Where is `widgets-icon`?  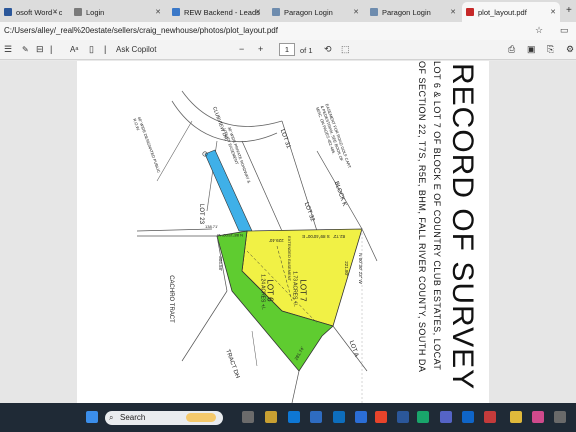
widgets-icon is located at coordinates (201, 417).